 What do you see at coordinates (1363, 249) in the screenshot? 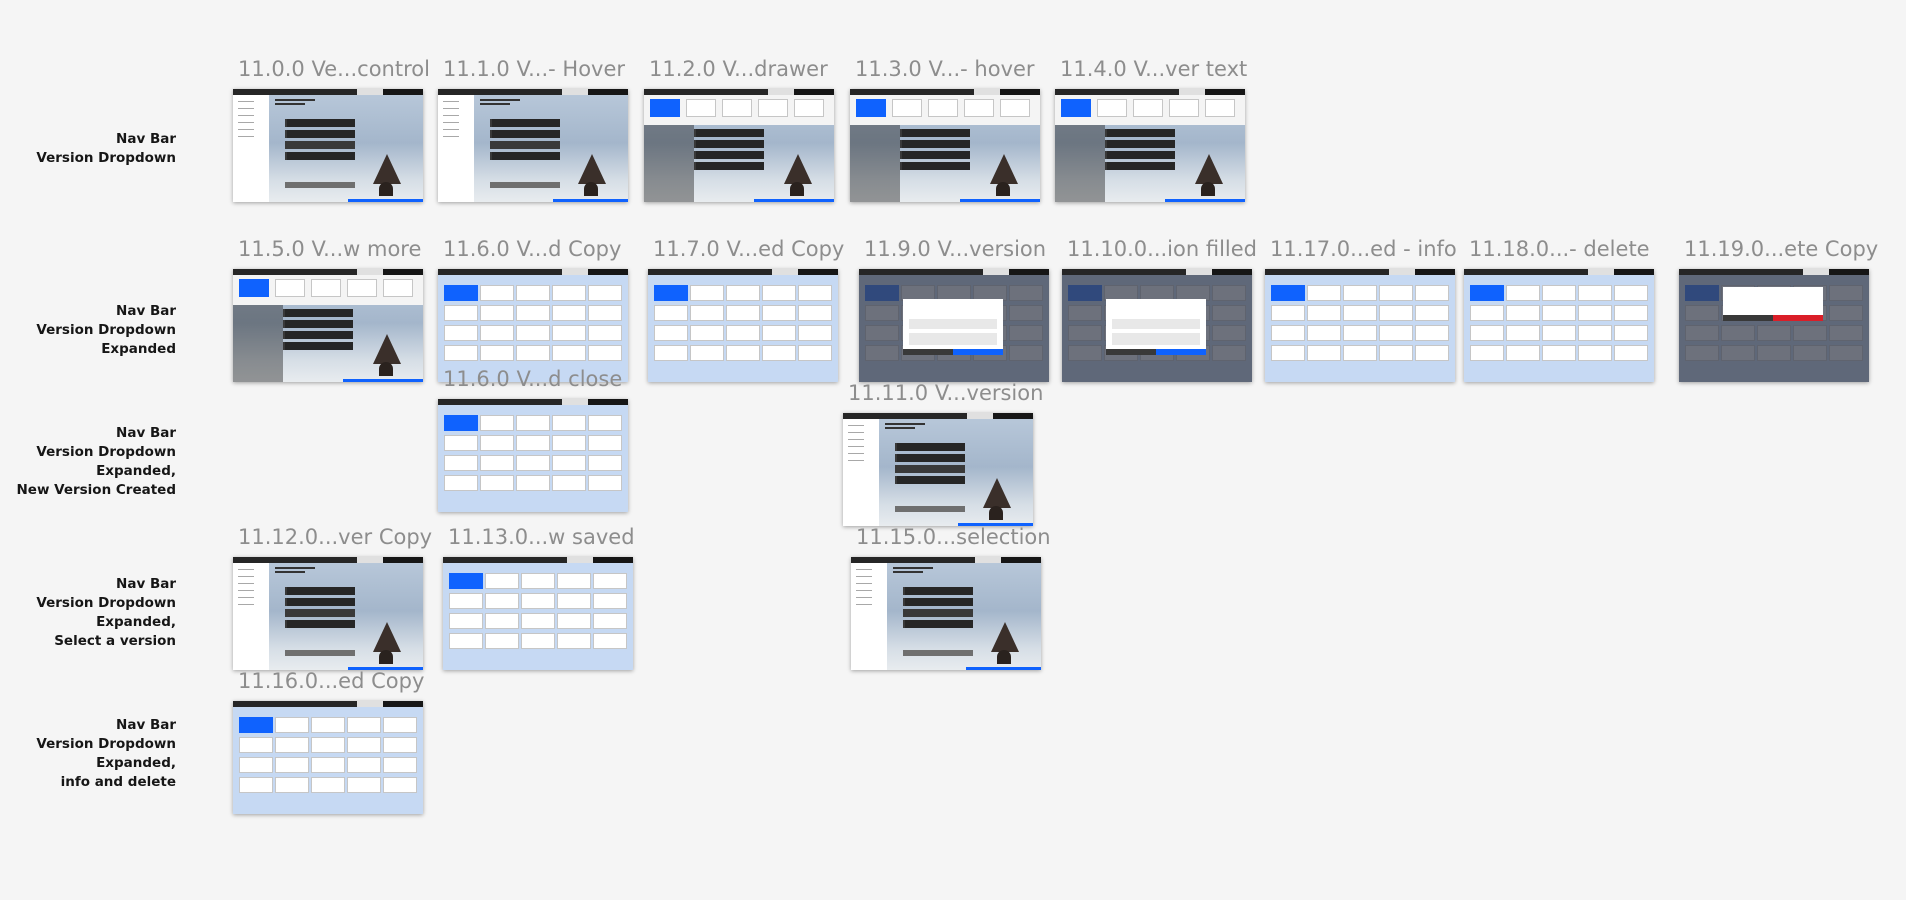
I see `artboard-title: 11.17.0...ed - info` at bounding box center [1363, 249].